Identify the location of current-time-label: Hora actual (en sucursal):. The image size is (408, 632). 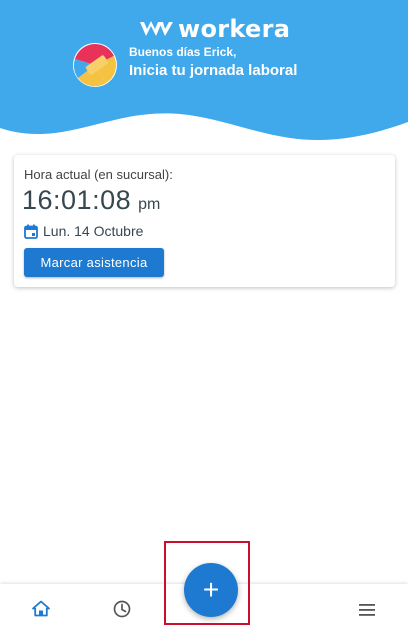
(98, 174).